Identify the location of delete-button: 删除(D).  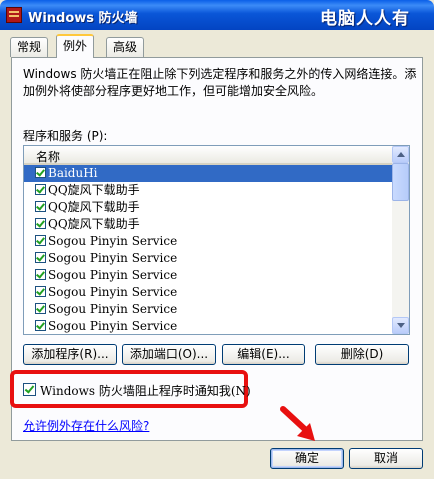
(362, 354).